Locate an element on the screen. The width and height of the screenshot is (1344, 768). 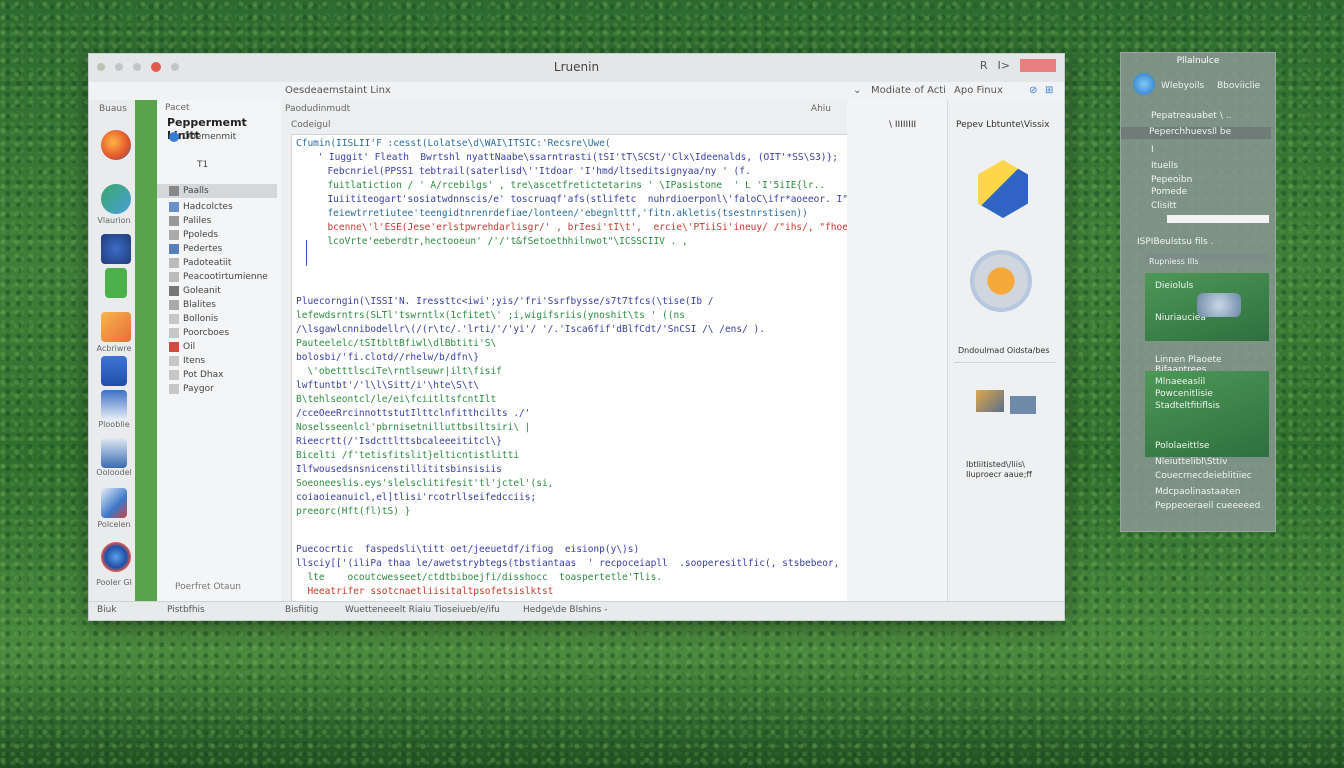
sidebar-item: Goleanit is located at coordinates (217, 291).